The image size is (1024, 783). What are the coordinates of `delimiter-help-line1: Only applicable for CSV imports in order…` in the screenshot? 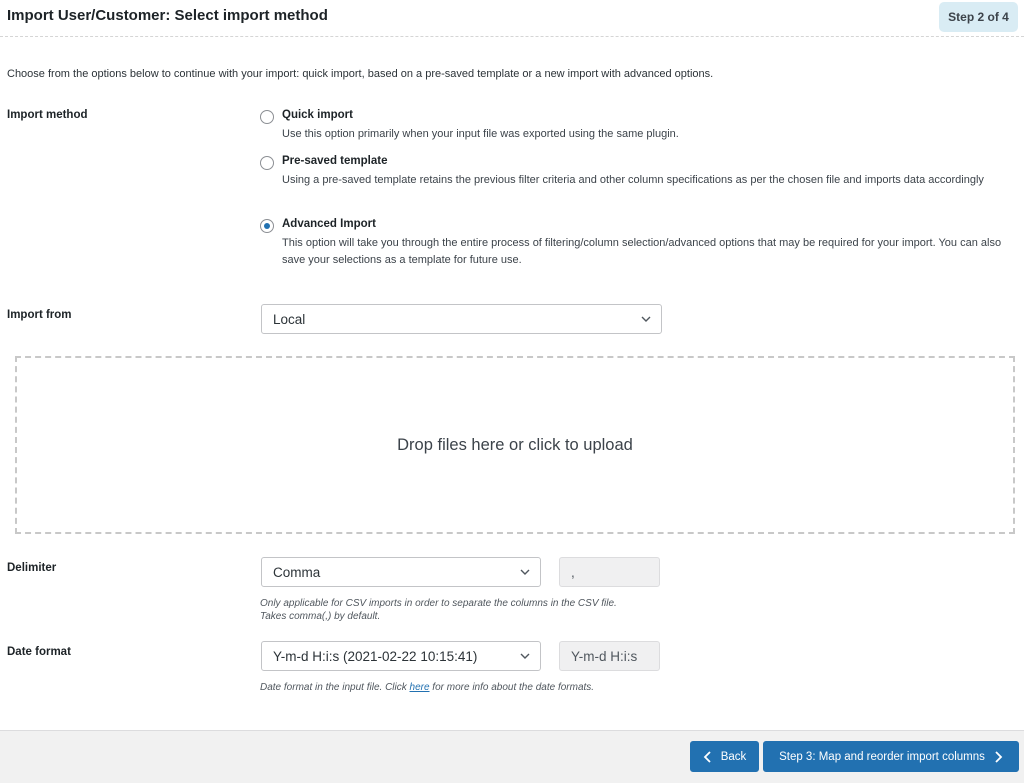 It's located at (438, 603).